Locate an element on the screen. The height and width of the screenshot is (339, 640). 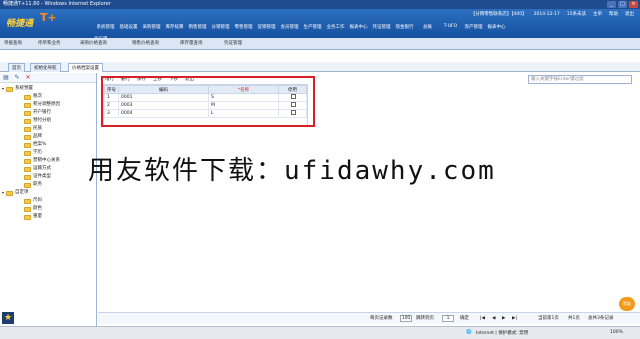
exit-button: 退出 is located at coordinates (189, 79).